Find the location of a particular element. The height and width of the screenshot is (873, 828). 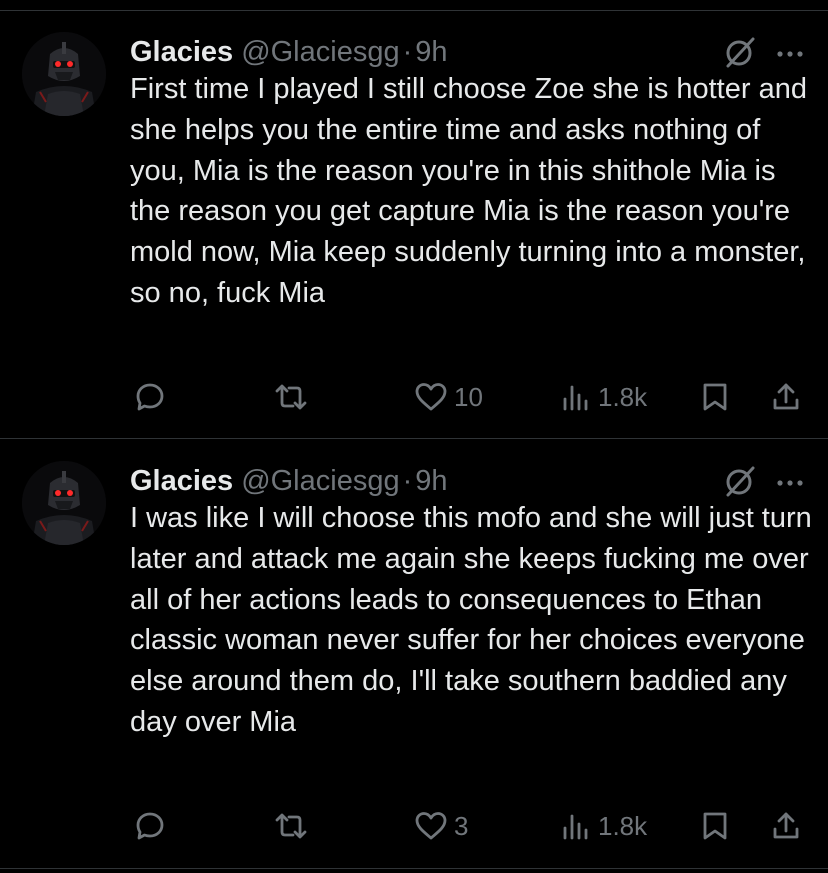

action-bar: 3 1.8k is located at coordinates (414, 826).